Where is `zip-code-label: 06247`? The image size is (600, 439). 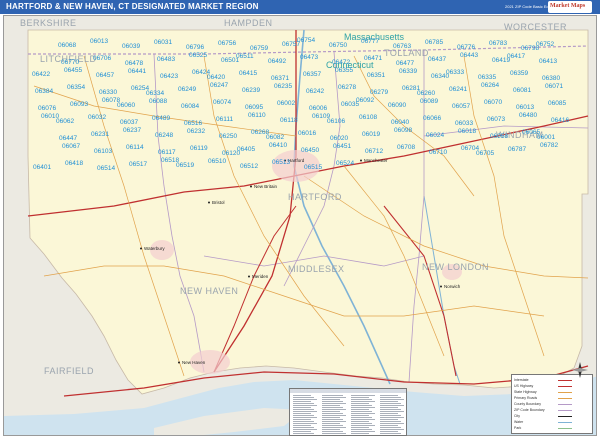
zip-code-label: 06247 is located at coordinates (219, 85).